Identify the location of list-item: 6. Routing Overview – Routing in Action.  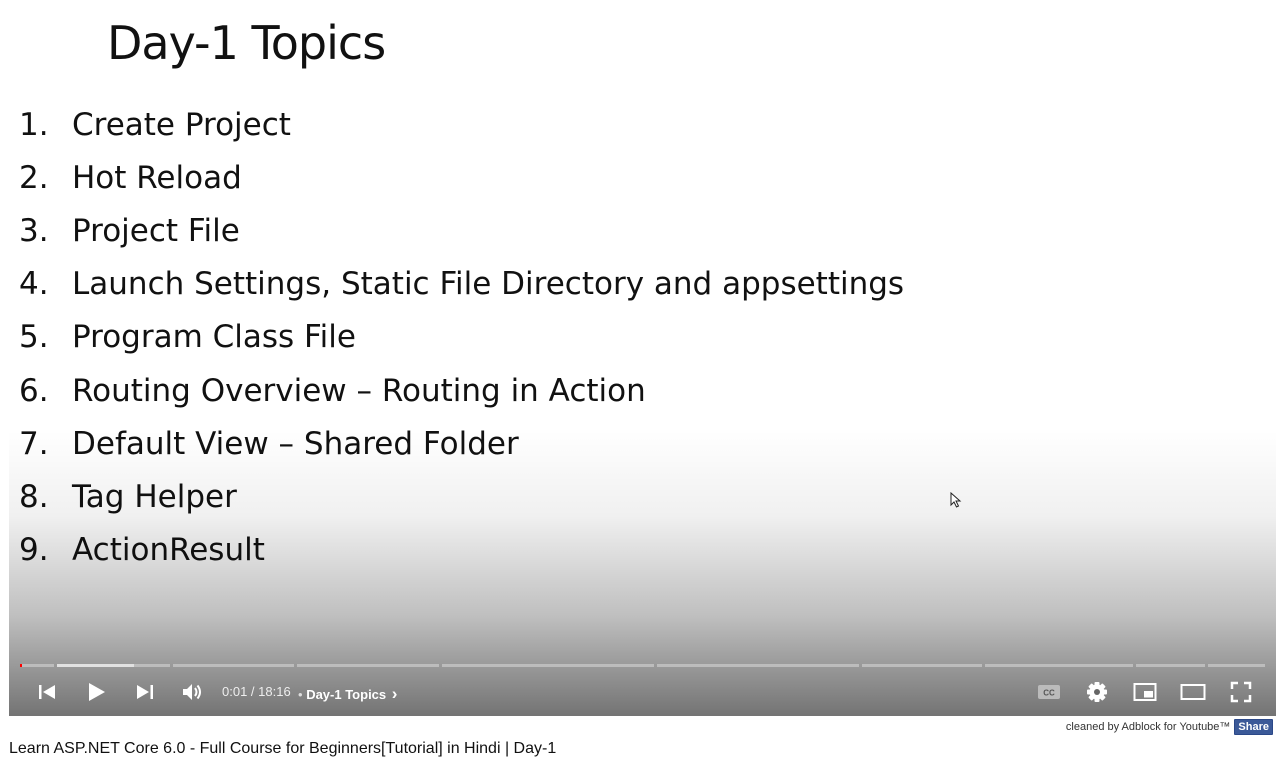
(461, 390).